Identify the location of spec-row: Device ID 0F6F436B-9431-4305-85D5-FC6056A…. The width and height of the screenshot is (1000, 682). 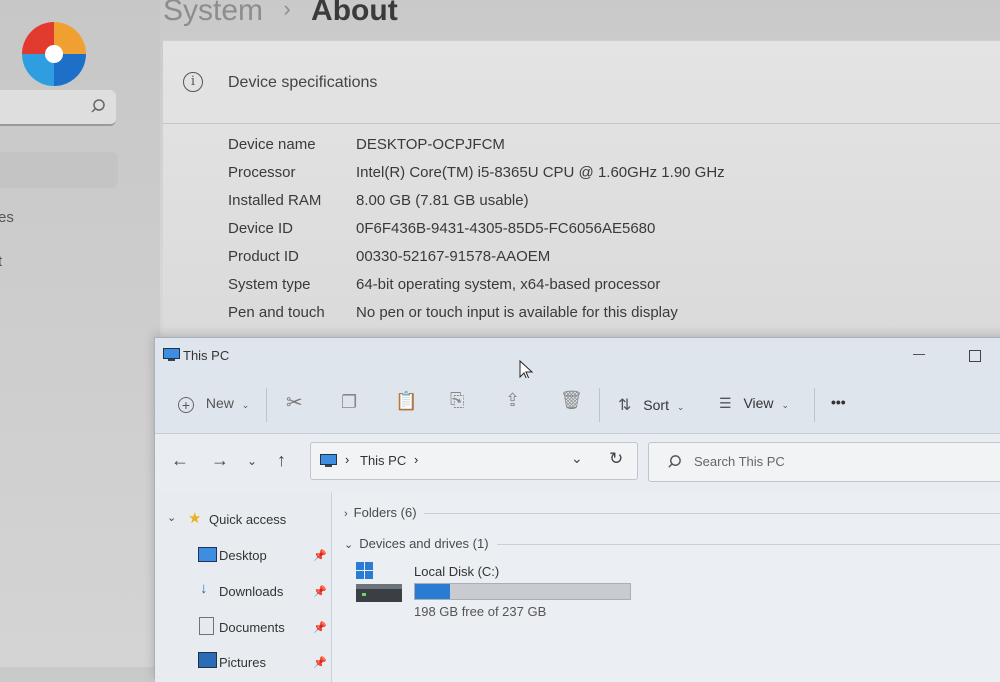
(441, 228).